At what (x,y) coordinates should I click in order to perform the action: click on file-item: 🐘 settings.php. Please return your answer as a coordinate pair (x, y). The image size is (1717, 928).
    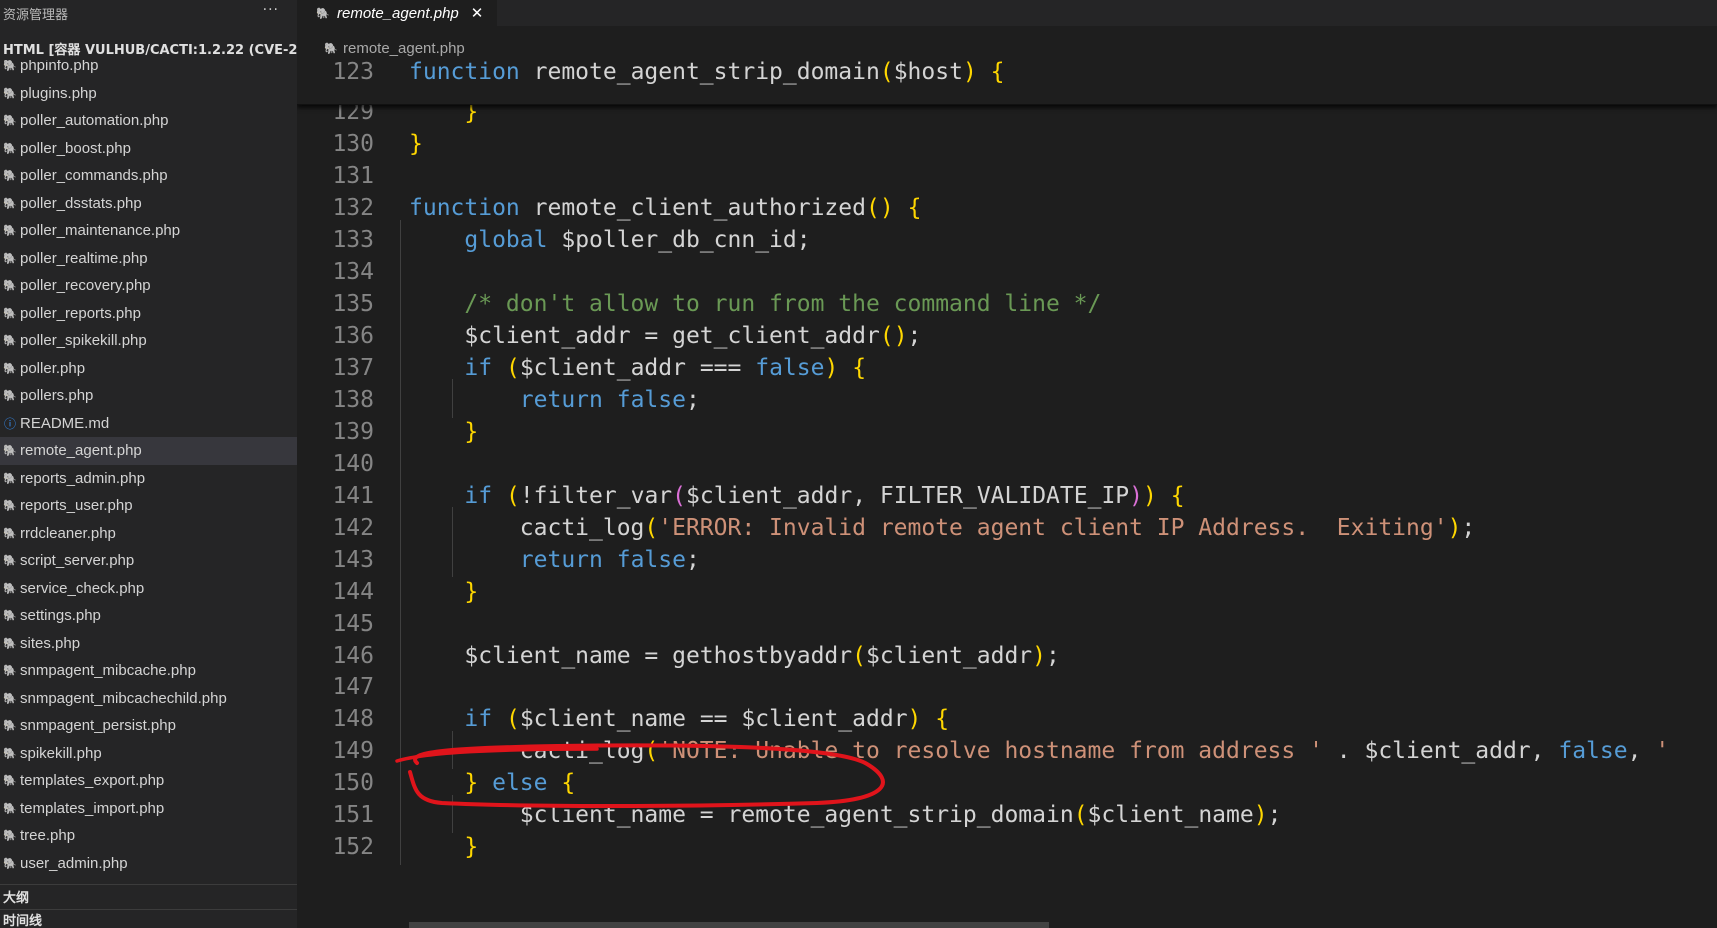
    Looking at the image, I should click on (148, 616).